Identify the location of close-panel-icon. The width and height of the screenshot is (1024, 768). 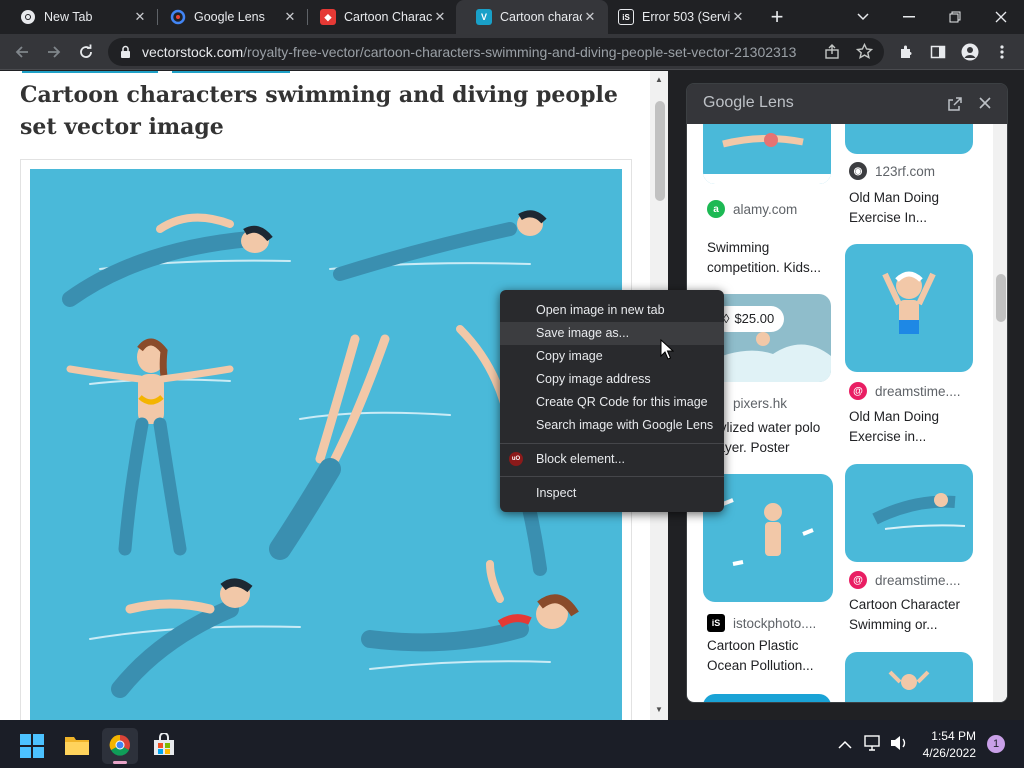
(985, 105).